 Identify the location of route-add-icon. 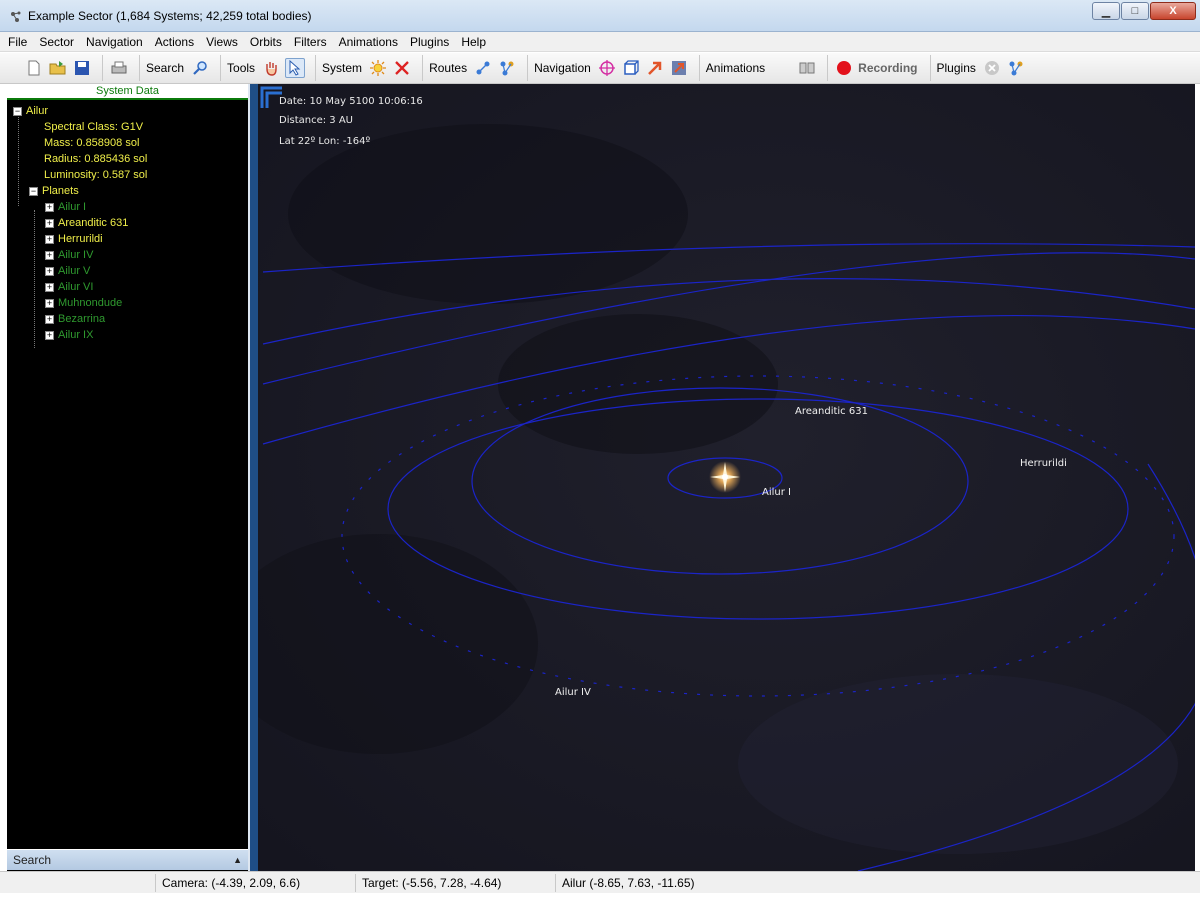
(483, 68).